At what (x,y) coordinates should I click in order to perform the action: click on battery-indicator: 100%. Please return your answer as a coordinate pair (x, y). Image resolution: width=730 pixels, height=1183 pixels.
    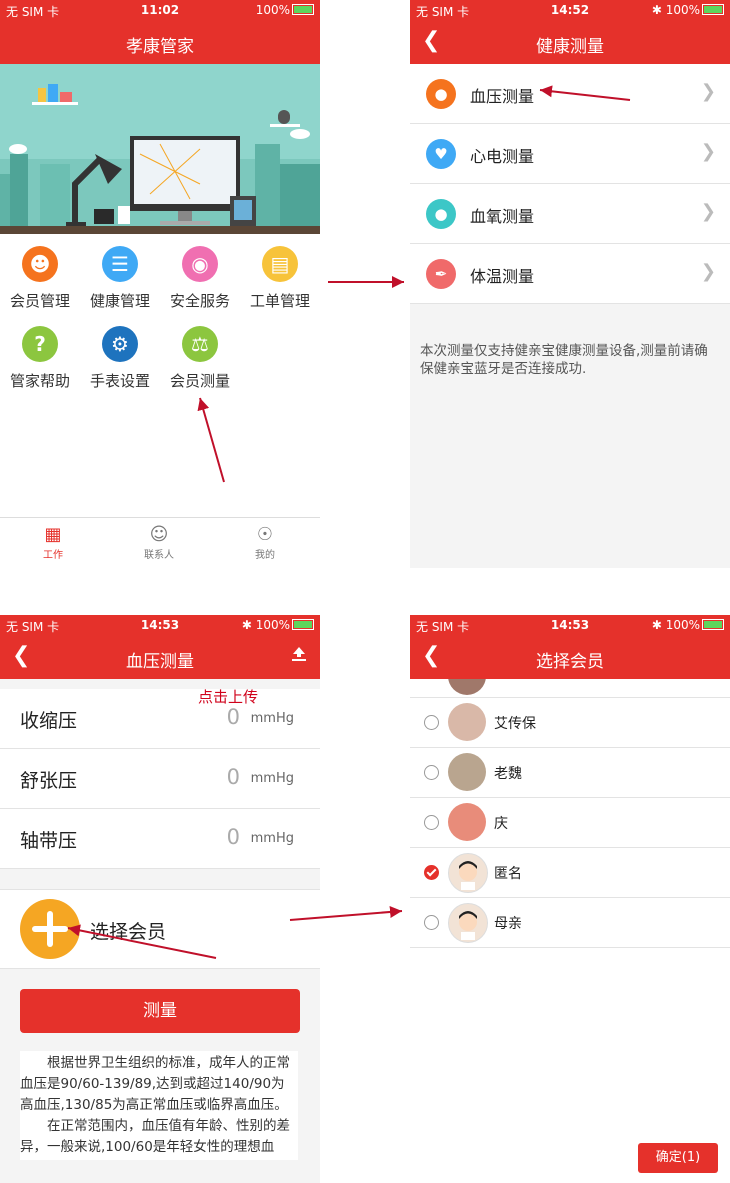
    Looking at the image, I should click on (285, 10).